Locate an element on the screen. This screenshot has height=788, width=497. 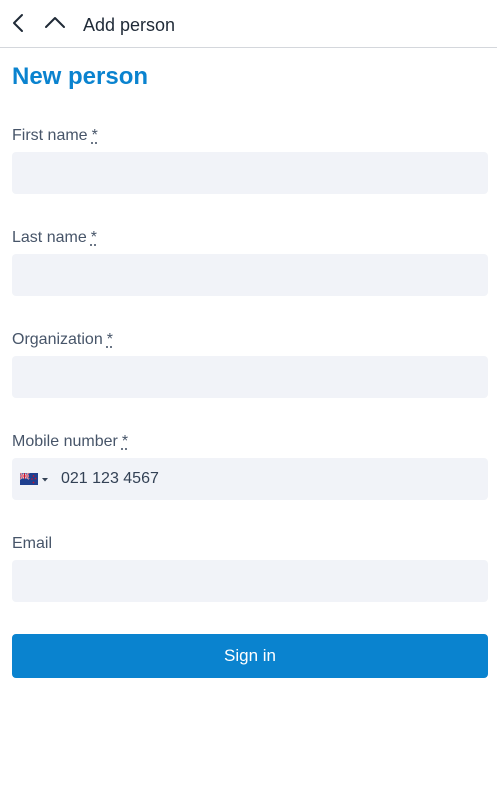
organization-label-text: Organization is located at coordinates (57, 339).